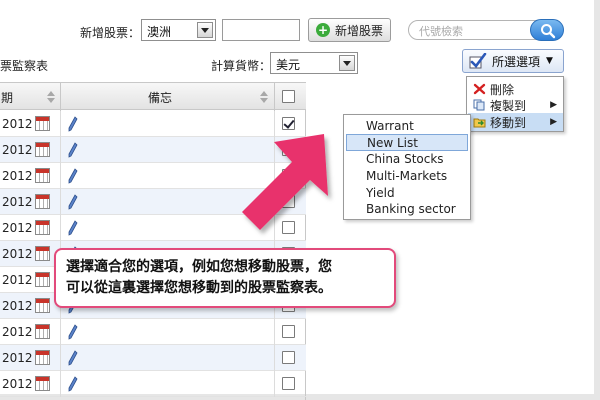  Describe the element at coordinates (160, 98) in the screenshot. I see `header-memo: 備忘` at that location.